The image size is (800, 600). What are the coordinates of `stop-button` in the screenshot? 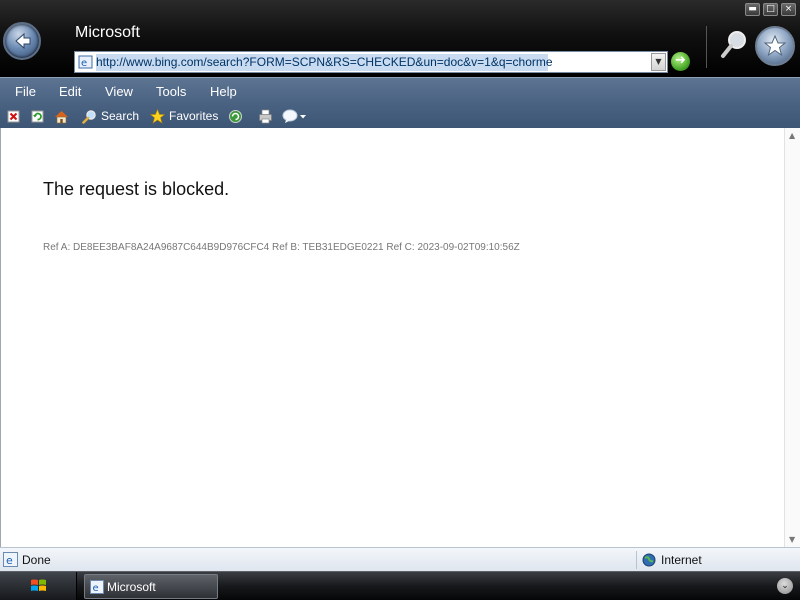 It's located at (13, 116).